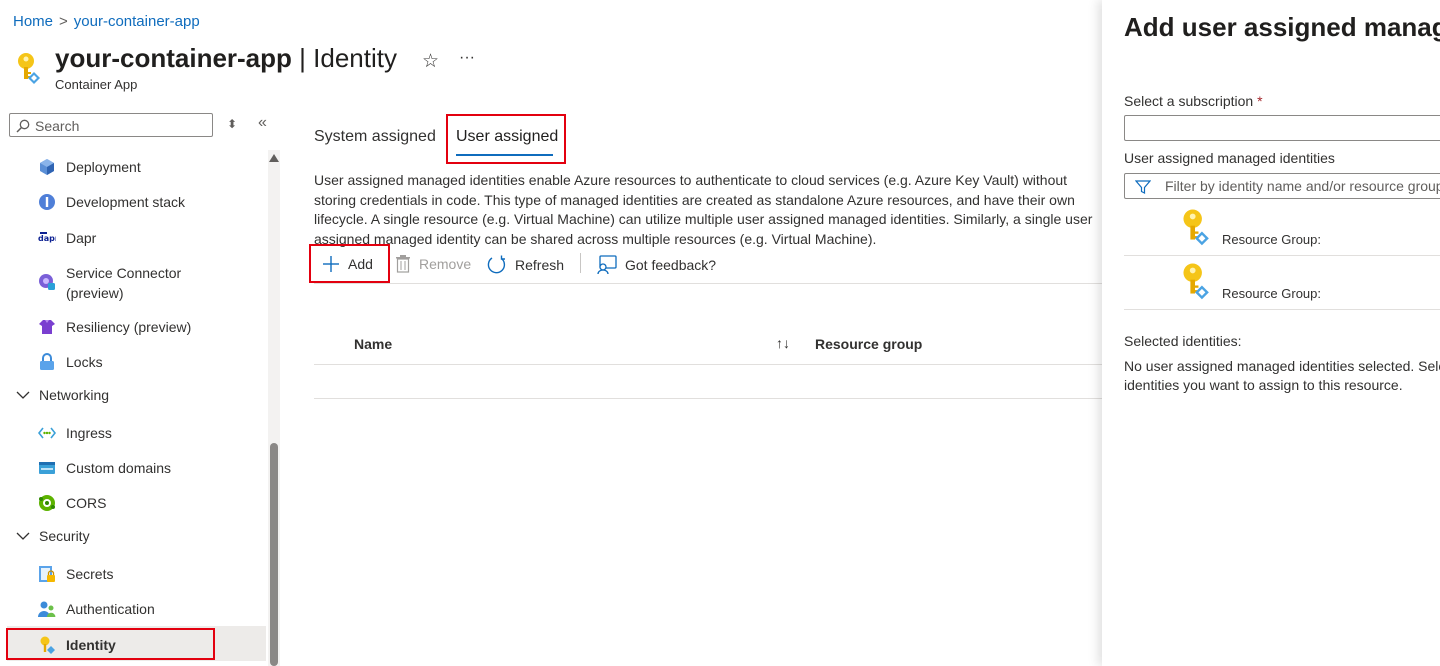 The width and height of the screenshot is (1440, 666). I want to click on toolbar-divider, so click(708, 283).